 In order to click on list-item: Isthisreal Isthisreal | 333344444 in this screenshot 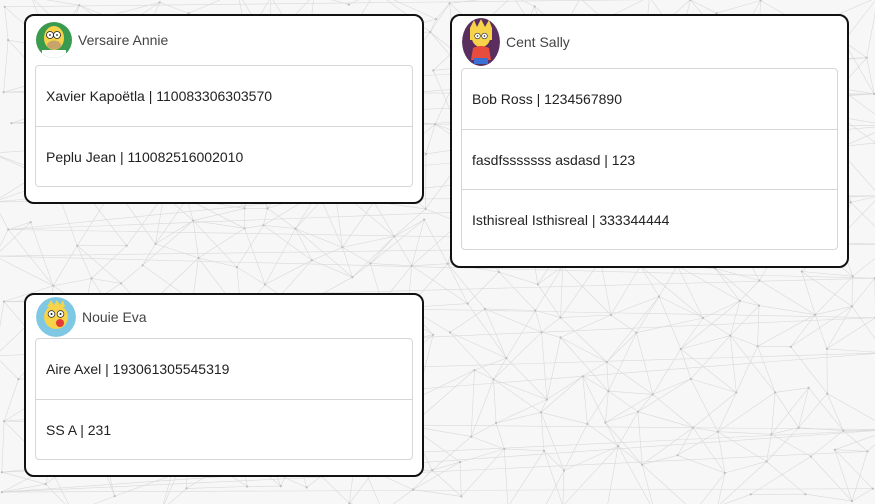, I will do `click(649, 219)`.